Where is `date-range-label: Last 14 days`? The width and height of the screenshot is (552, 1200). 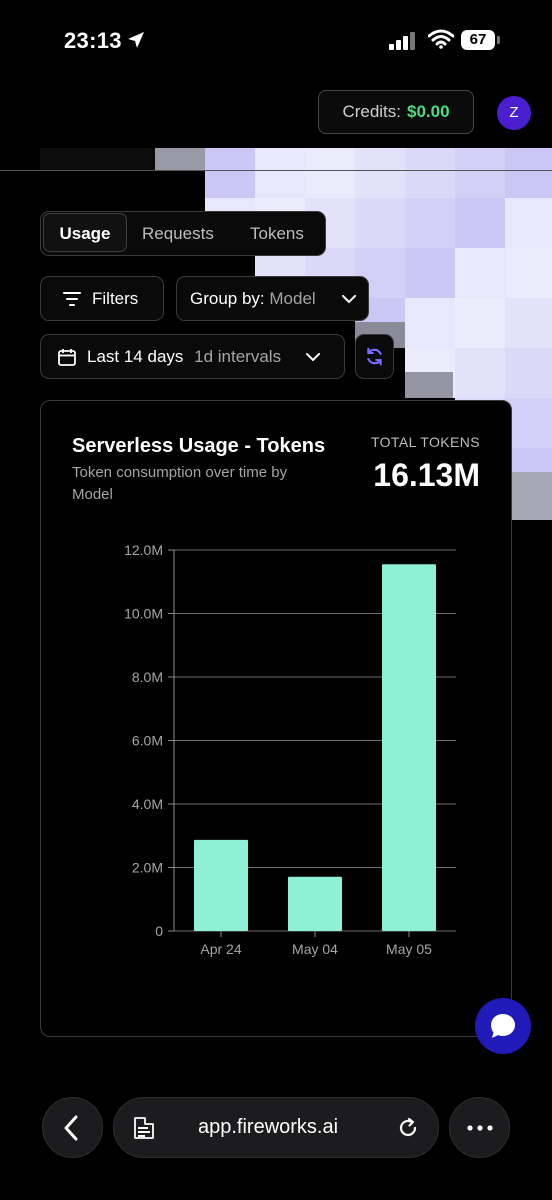 date-range-label: Last 14 days is located at coordinates (135, 356).